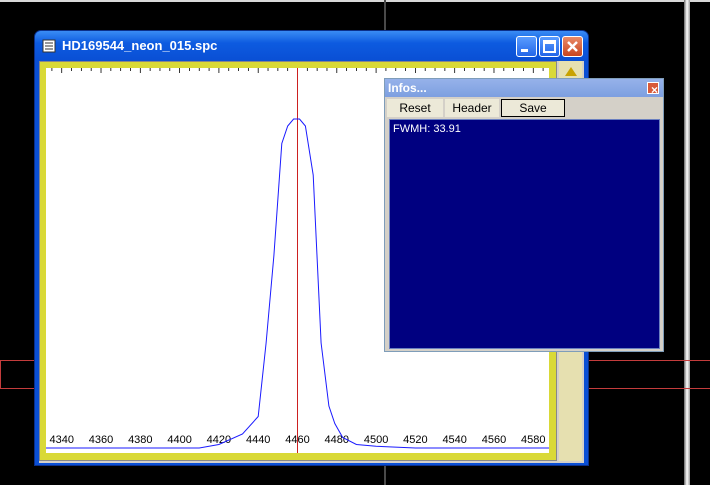 This screenshot has width=710, height=485. Describe the element at coordinates (454, 440) in the screenshot. I see `x-tick-label: 4540` at that location.